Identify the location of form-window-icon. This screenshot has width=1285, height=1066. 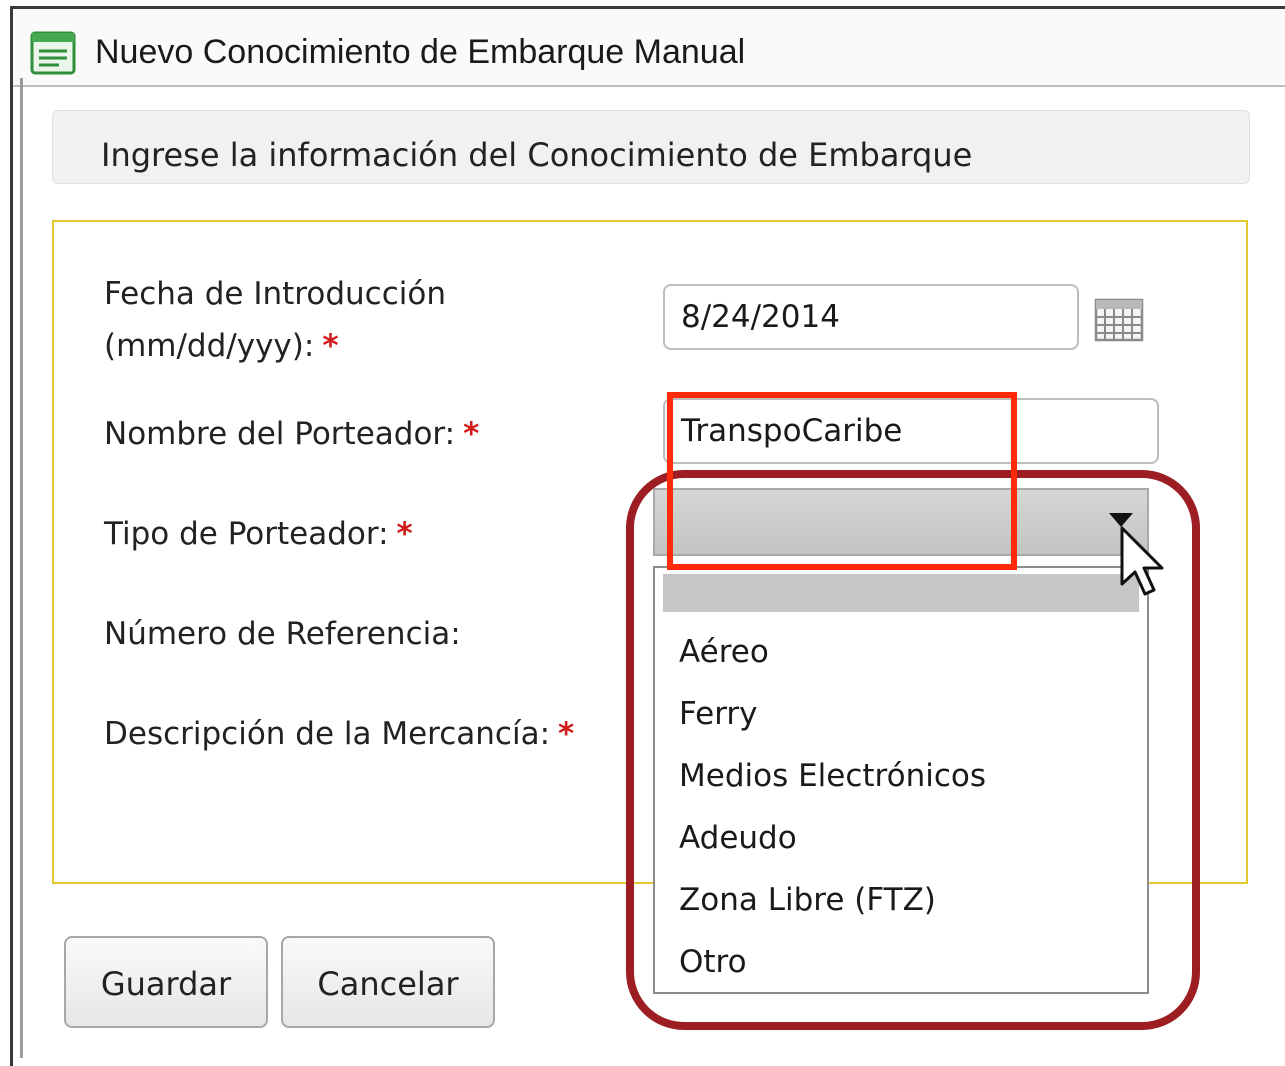
(53, 53).